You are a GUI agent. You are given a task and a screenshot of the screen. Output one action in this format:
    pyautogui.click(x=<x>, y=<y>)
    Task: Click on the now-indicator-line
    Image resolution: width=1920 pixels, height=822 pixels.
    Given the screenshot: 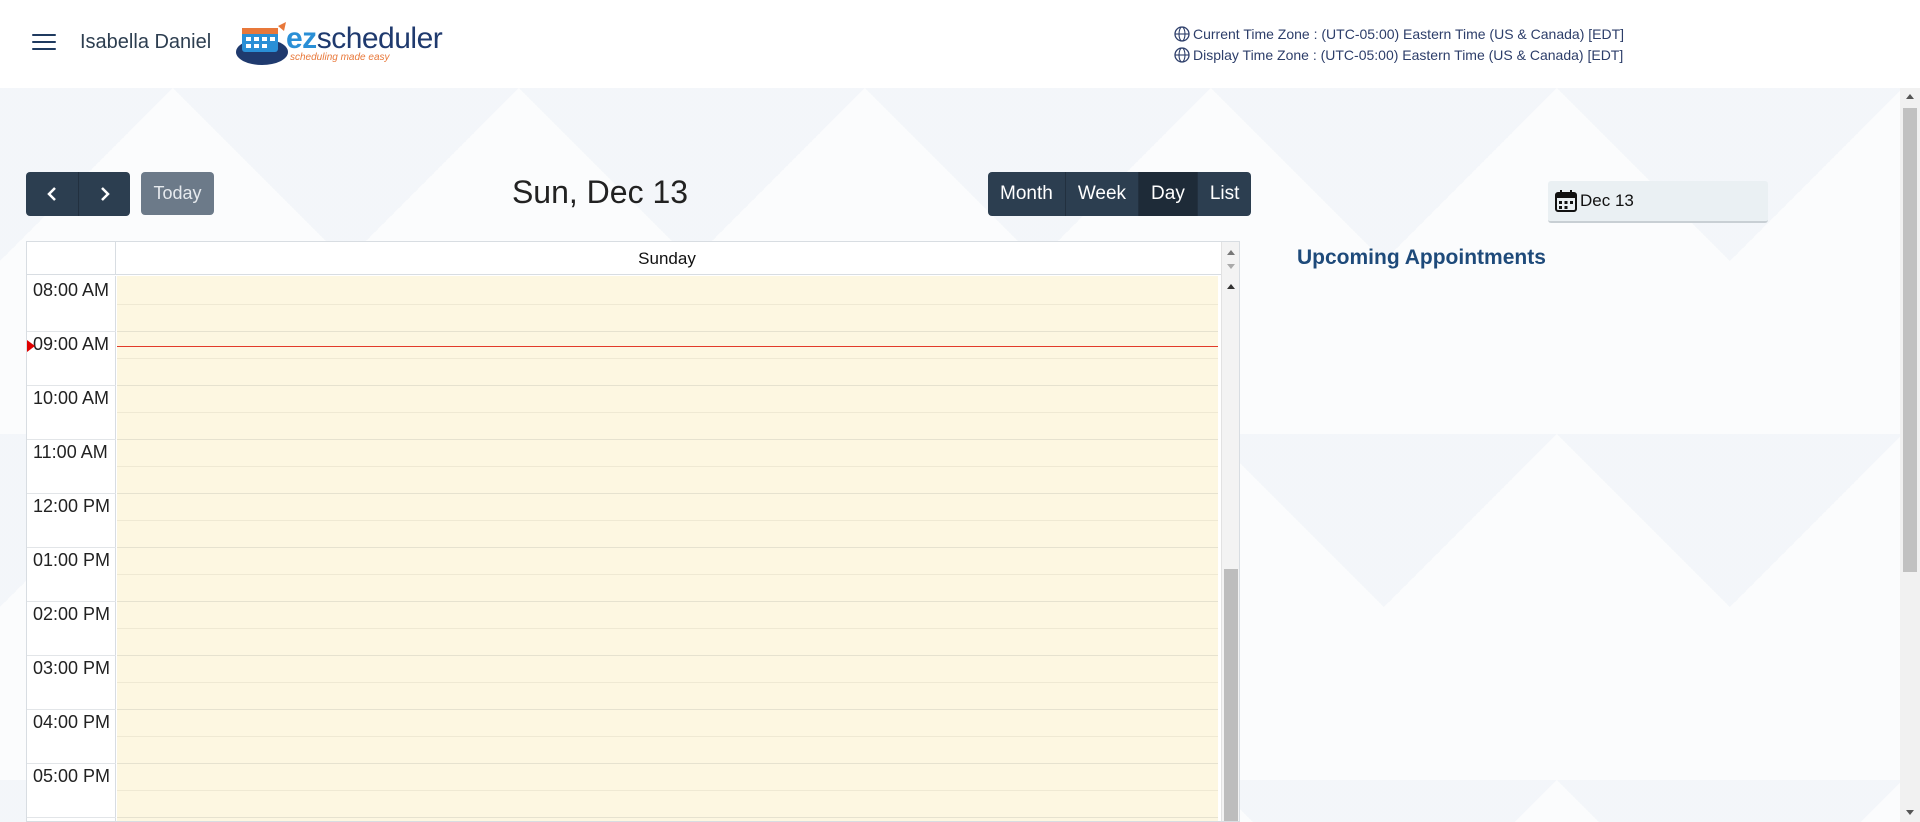 What is the action you would take?
    pyautogui.click(x=667, y=346)
    